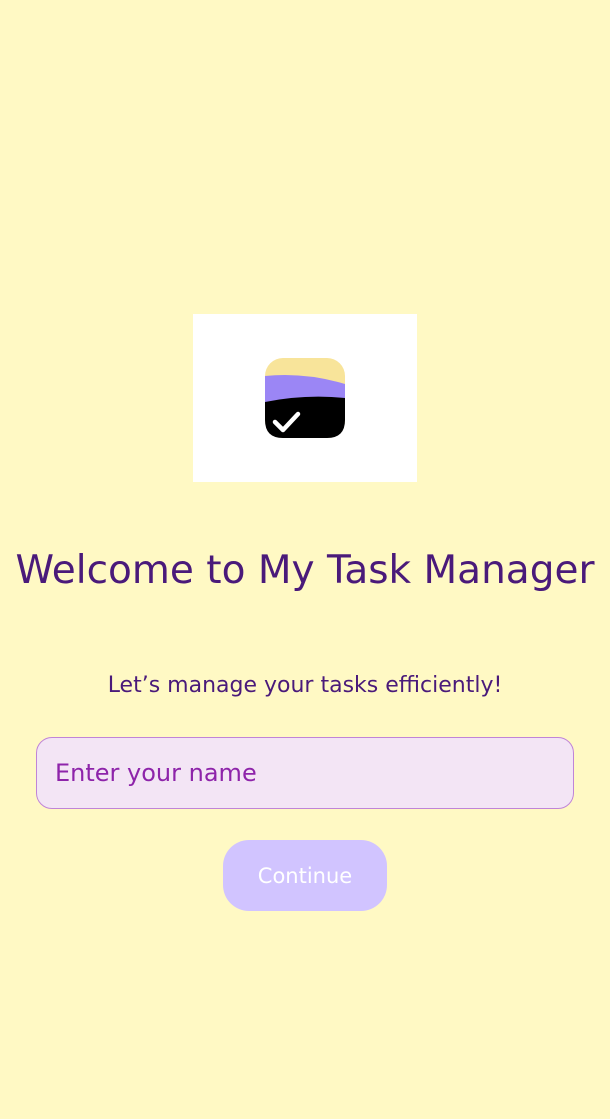  Describe the element at coordinates (305, 875) in the screenshot. I see `continue-button: Continue` at that location.